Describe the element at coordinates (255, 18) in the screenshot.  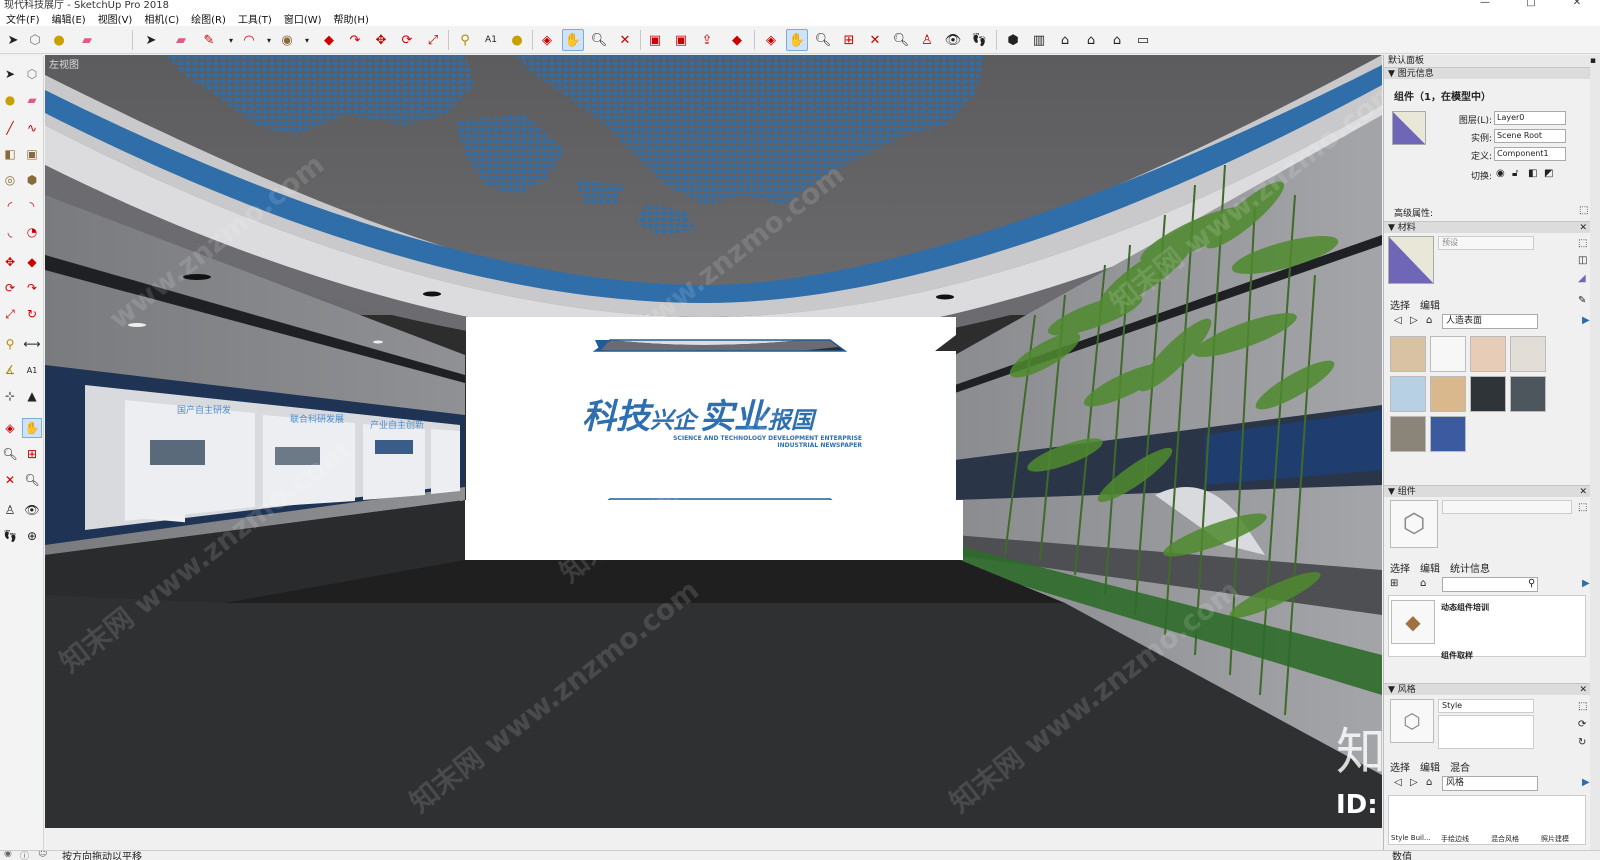
I see `menu-tools: 工具(T)` at that location.